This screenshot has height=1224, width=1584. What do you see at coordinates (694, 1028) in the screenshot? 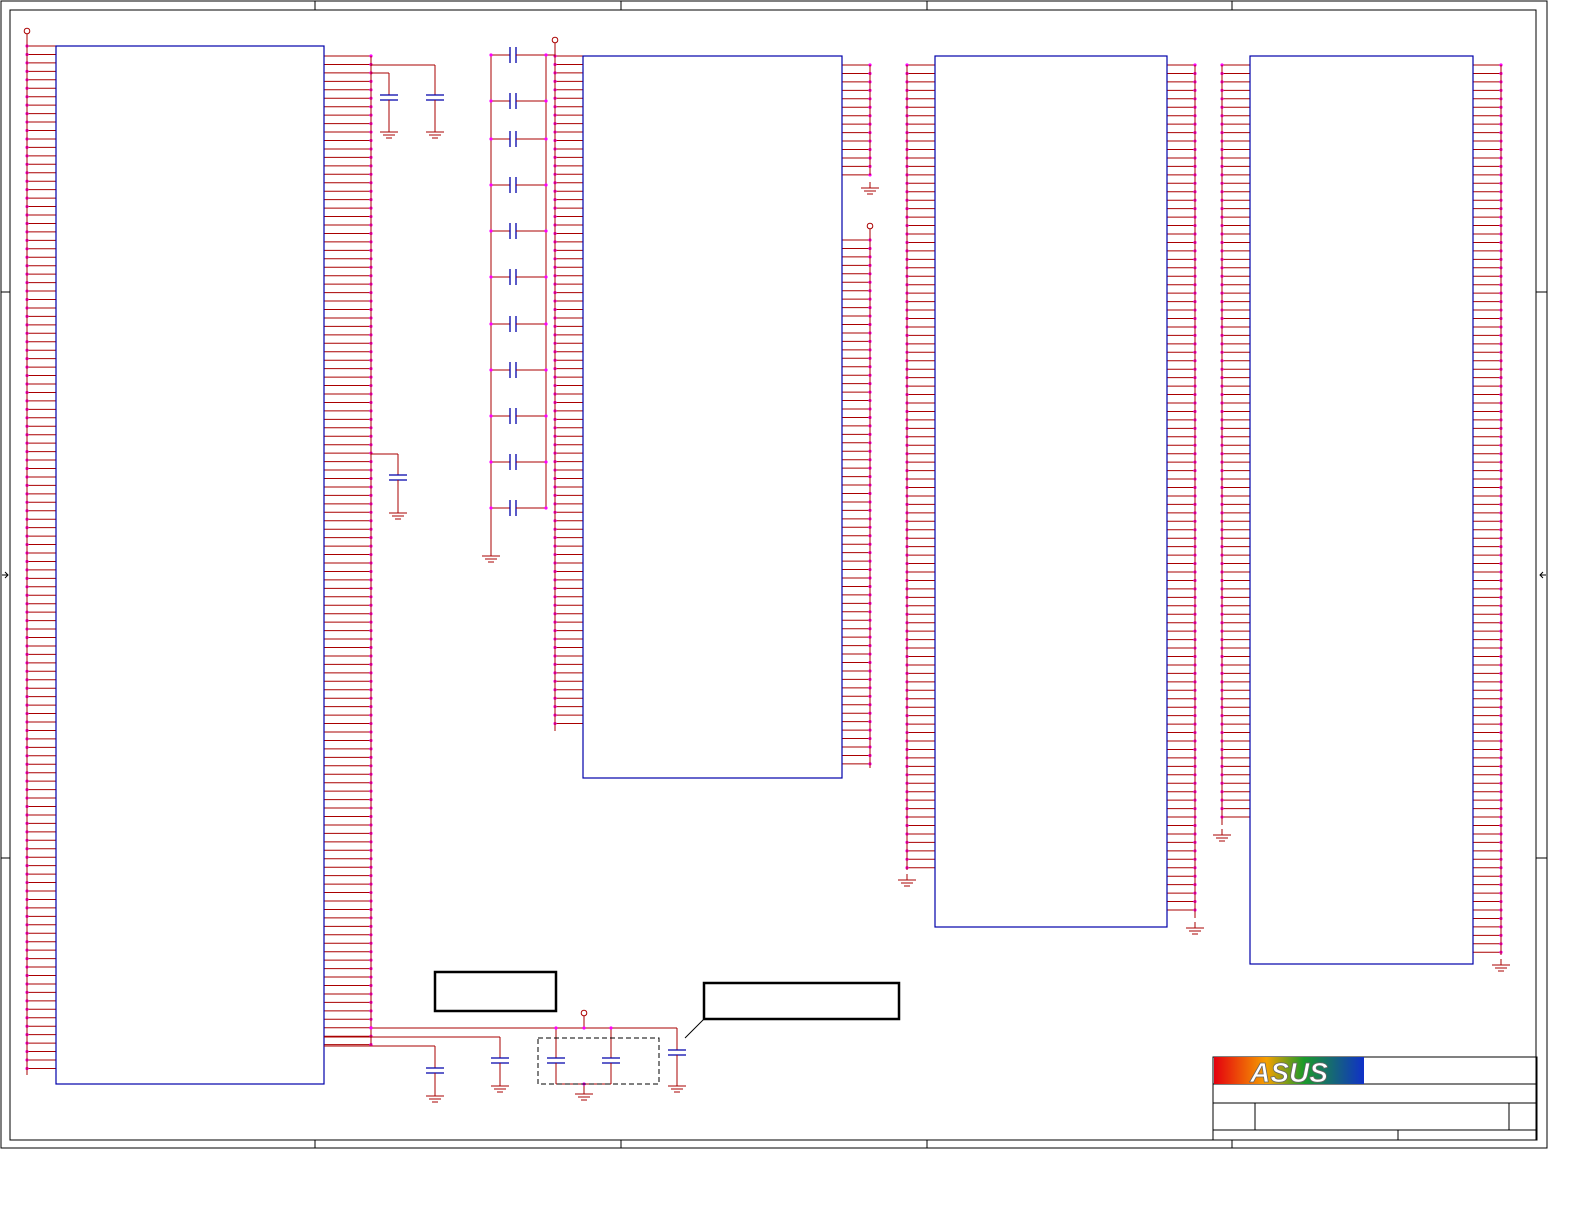
I see `note-leader` at bounding box center [694, 1028].